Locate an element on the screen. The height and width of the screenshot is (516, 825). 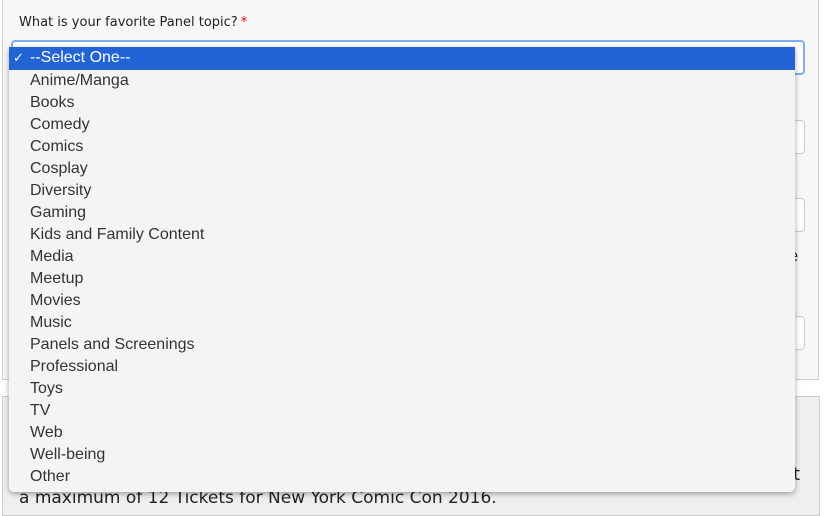
option-label: Diversity is located at coordinates (61, 190).